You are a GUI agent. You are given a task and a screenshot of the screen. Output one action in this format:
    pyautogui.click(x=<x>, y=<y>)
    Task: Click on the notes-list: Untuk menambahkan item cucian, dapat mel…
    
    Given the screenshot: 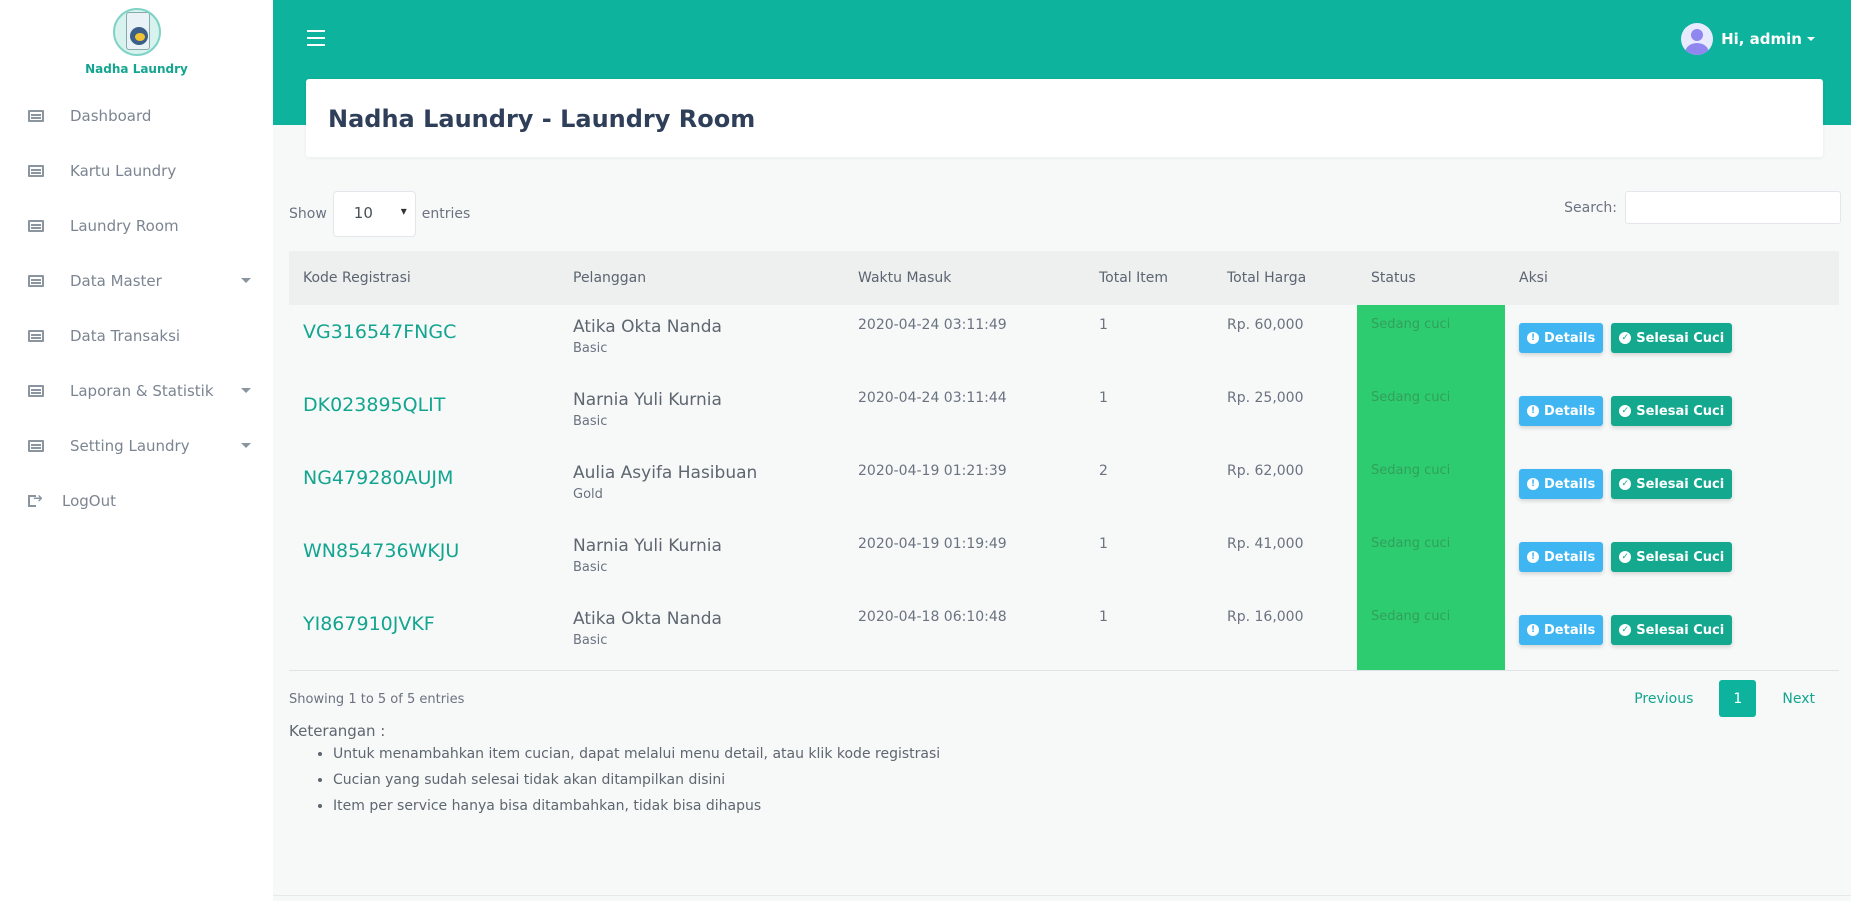 What is the action you would take?
    pyautogui.click(x=636, y=780)
    